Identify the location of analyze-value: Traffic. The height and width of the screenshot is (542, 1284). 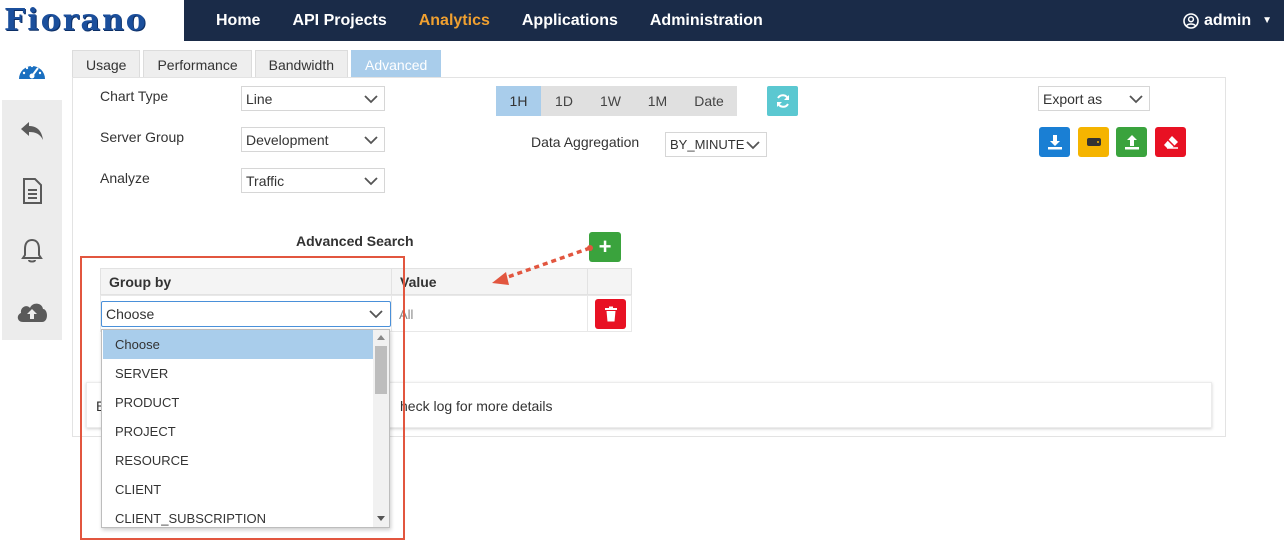
(265, 180).